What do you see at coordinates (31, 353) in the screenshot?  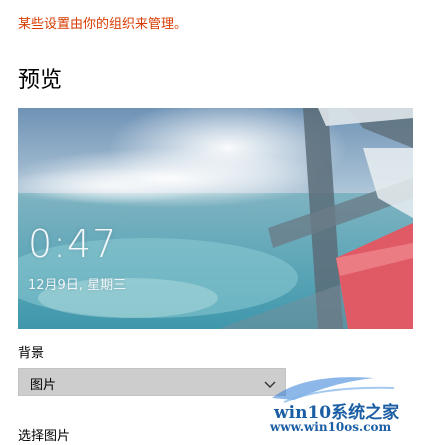 I see `background-label: 背景` at bounding box center [31, 353].